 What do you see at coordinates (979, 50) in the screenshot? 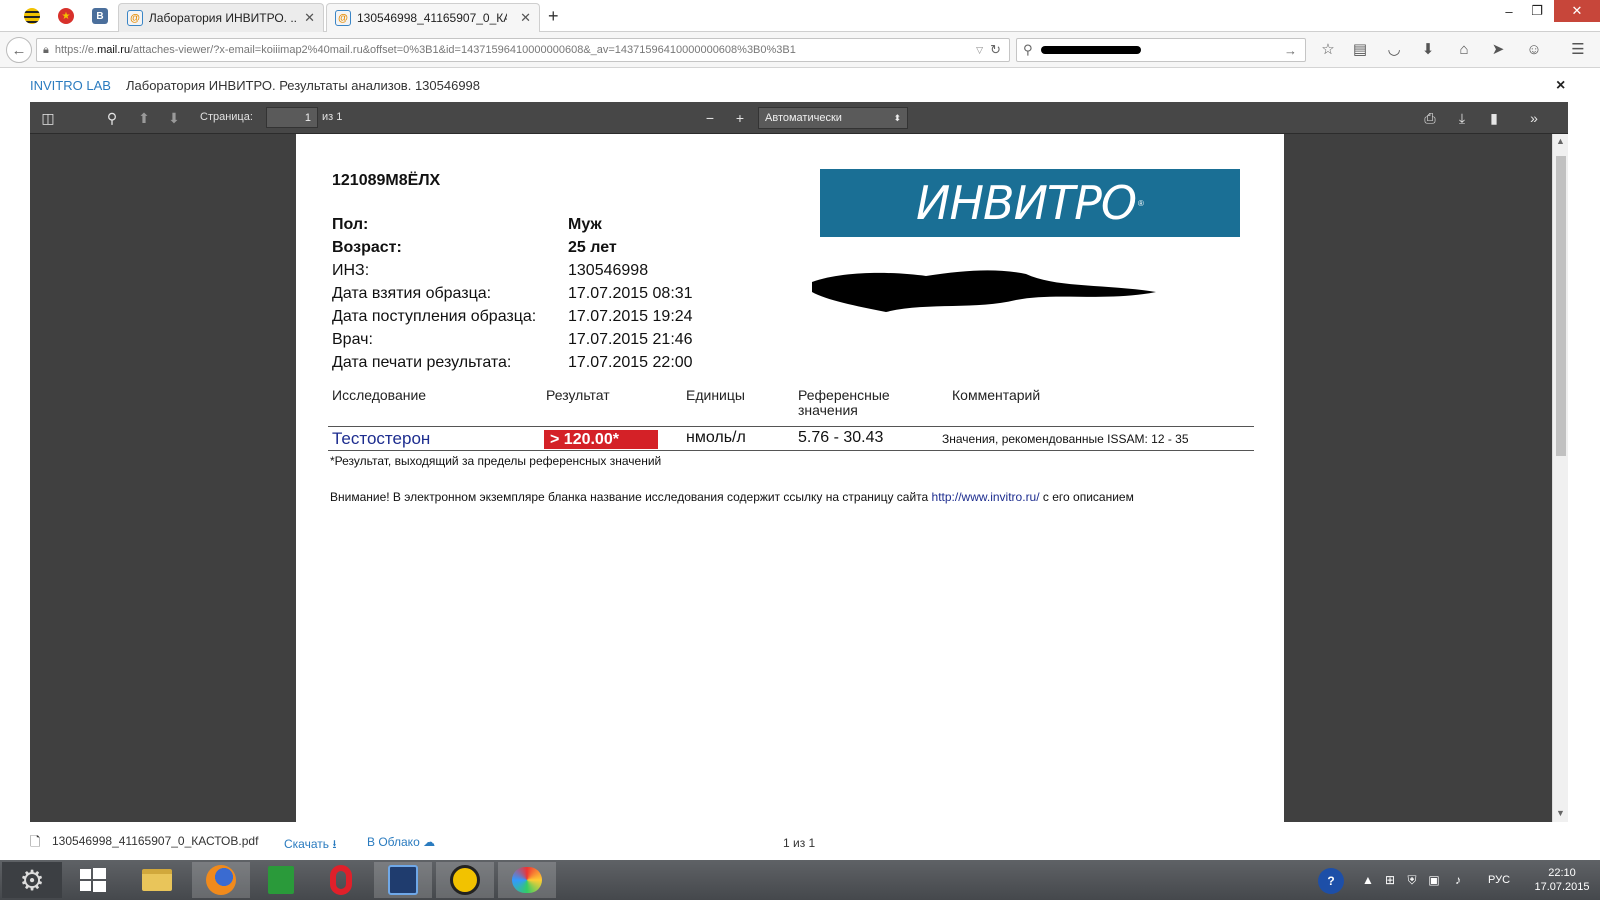
I see `url-dropdown-icon: ▽` at bounding box center [979, 50].